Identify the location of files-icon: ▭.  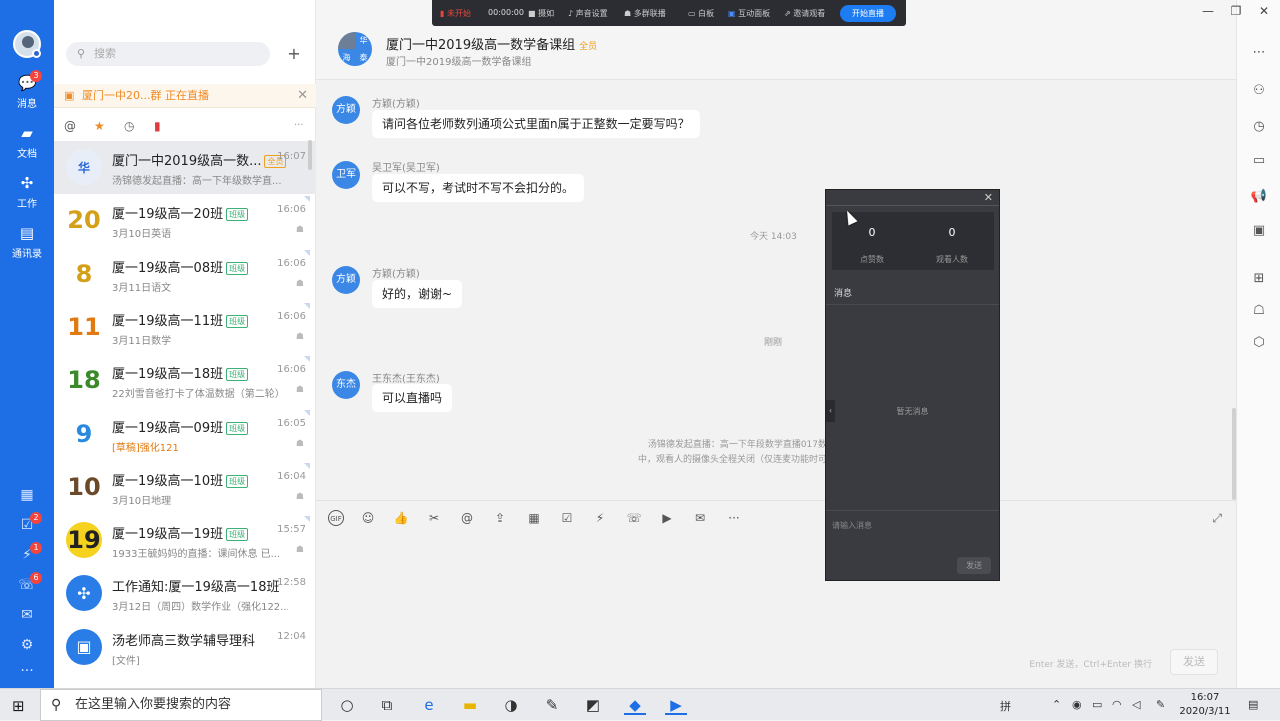
(1259, 161).